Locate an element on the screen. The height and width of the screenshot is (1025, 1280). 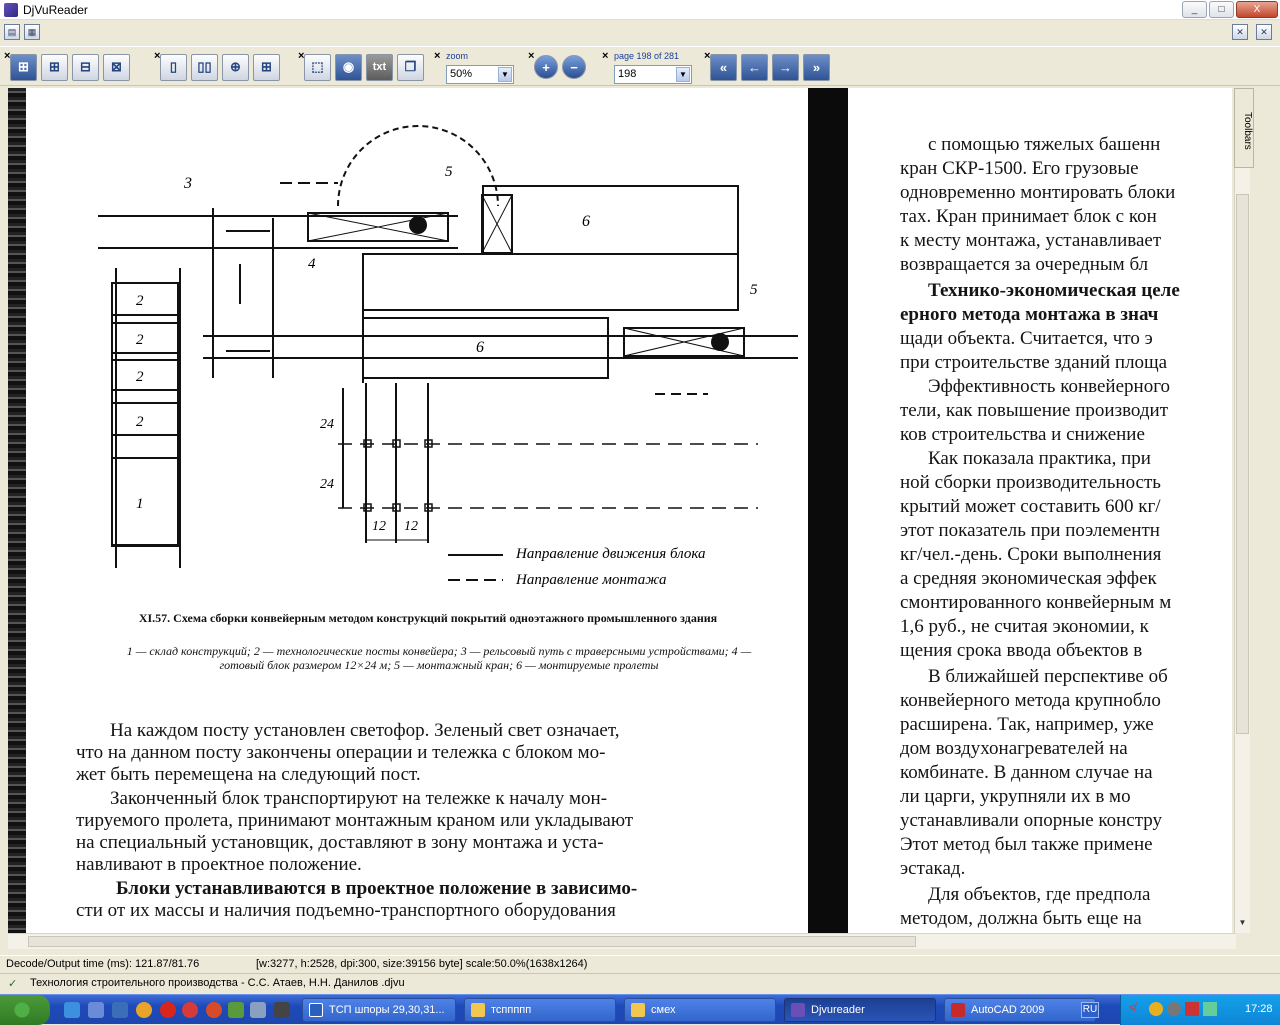
vertical-scrollbar: ▲ ▼ is located at coordinates (1242, 510).